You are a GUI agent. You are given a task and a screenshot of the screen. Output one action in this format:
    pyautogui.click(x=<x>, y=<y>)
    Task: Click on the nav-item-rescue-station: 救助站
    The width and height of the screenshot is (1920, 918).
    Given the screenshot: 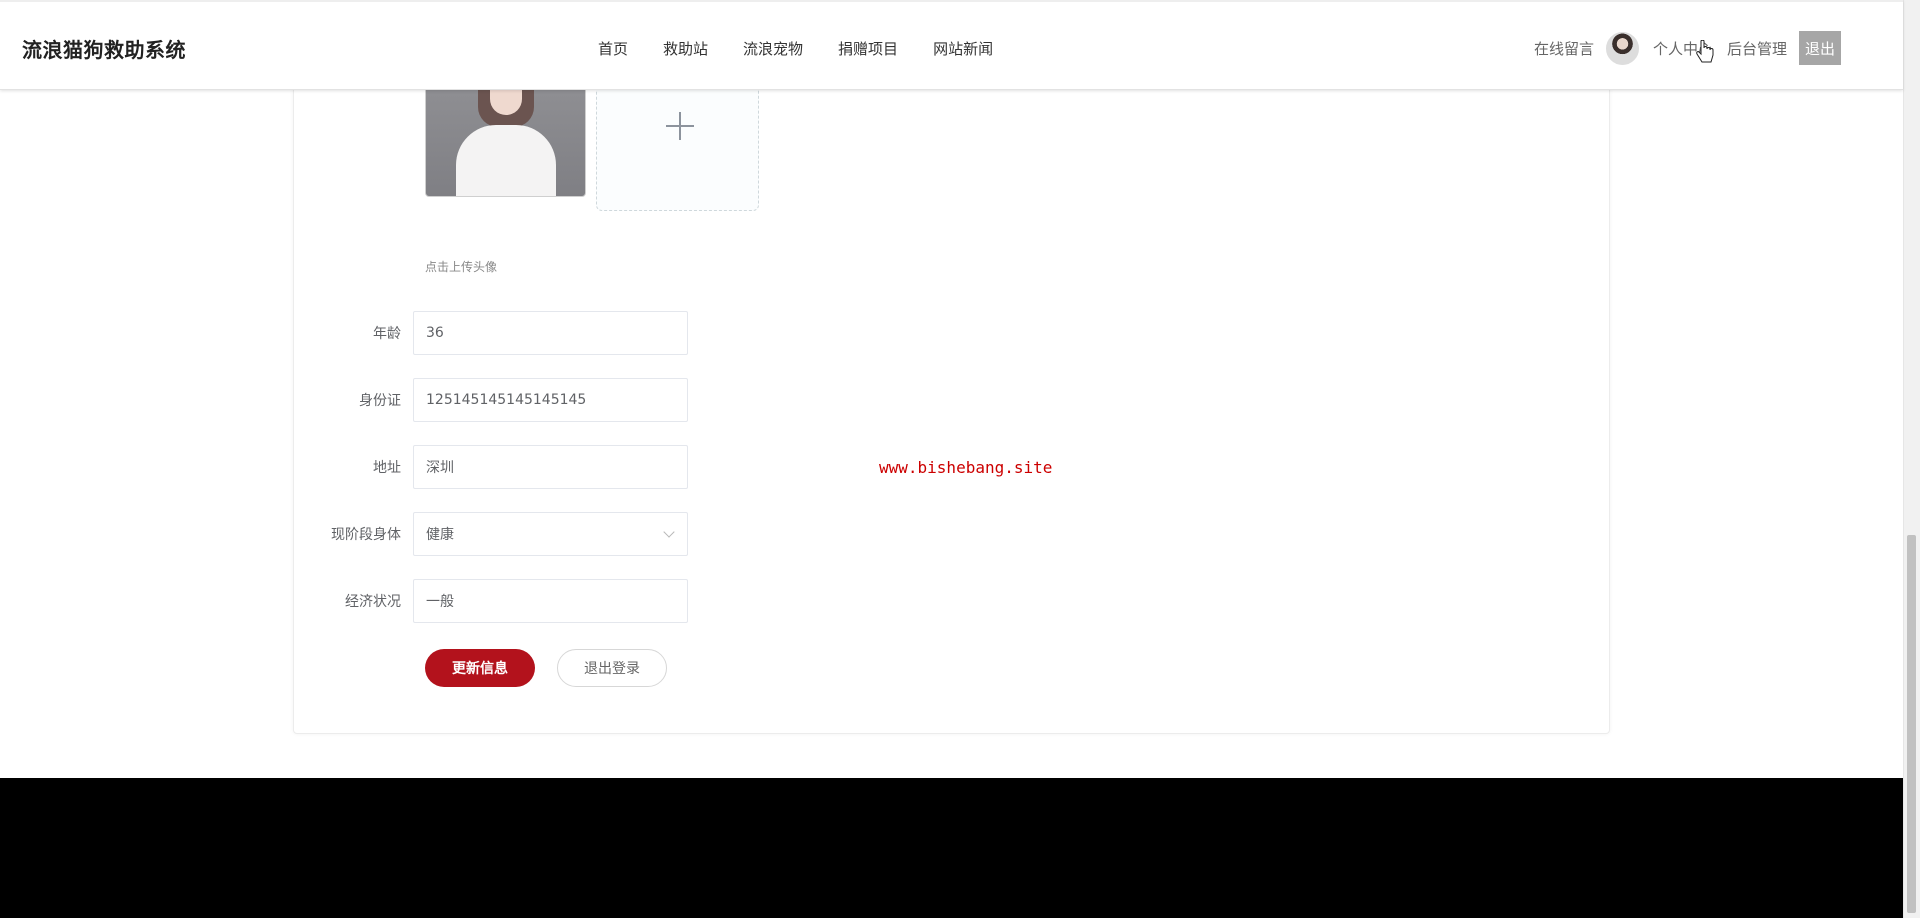 What is the action you would take?
    pyautogui.click(x=685, y=48)
    